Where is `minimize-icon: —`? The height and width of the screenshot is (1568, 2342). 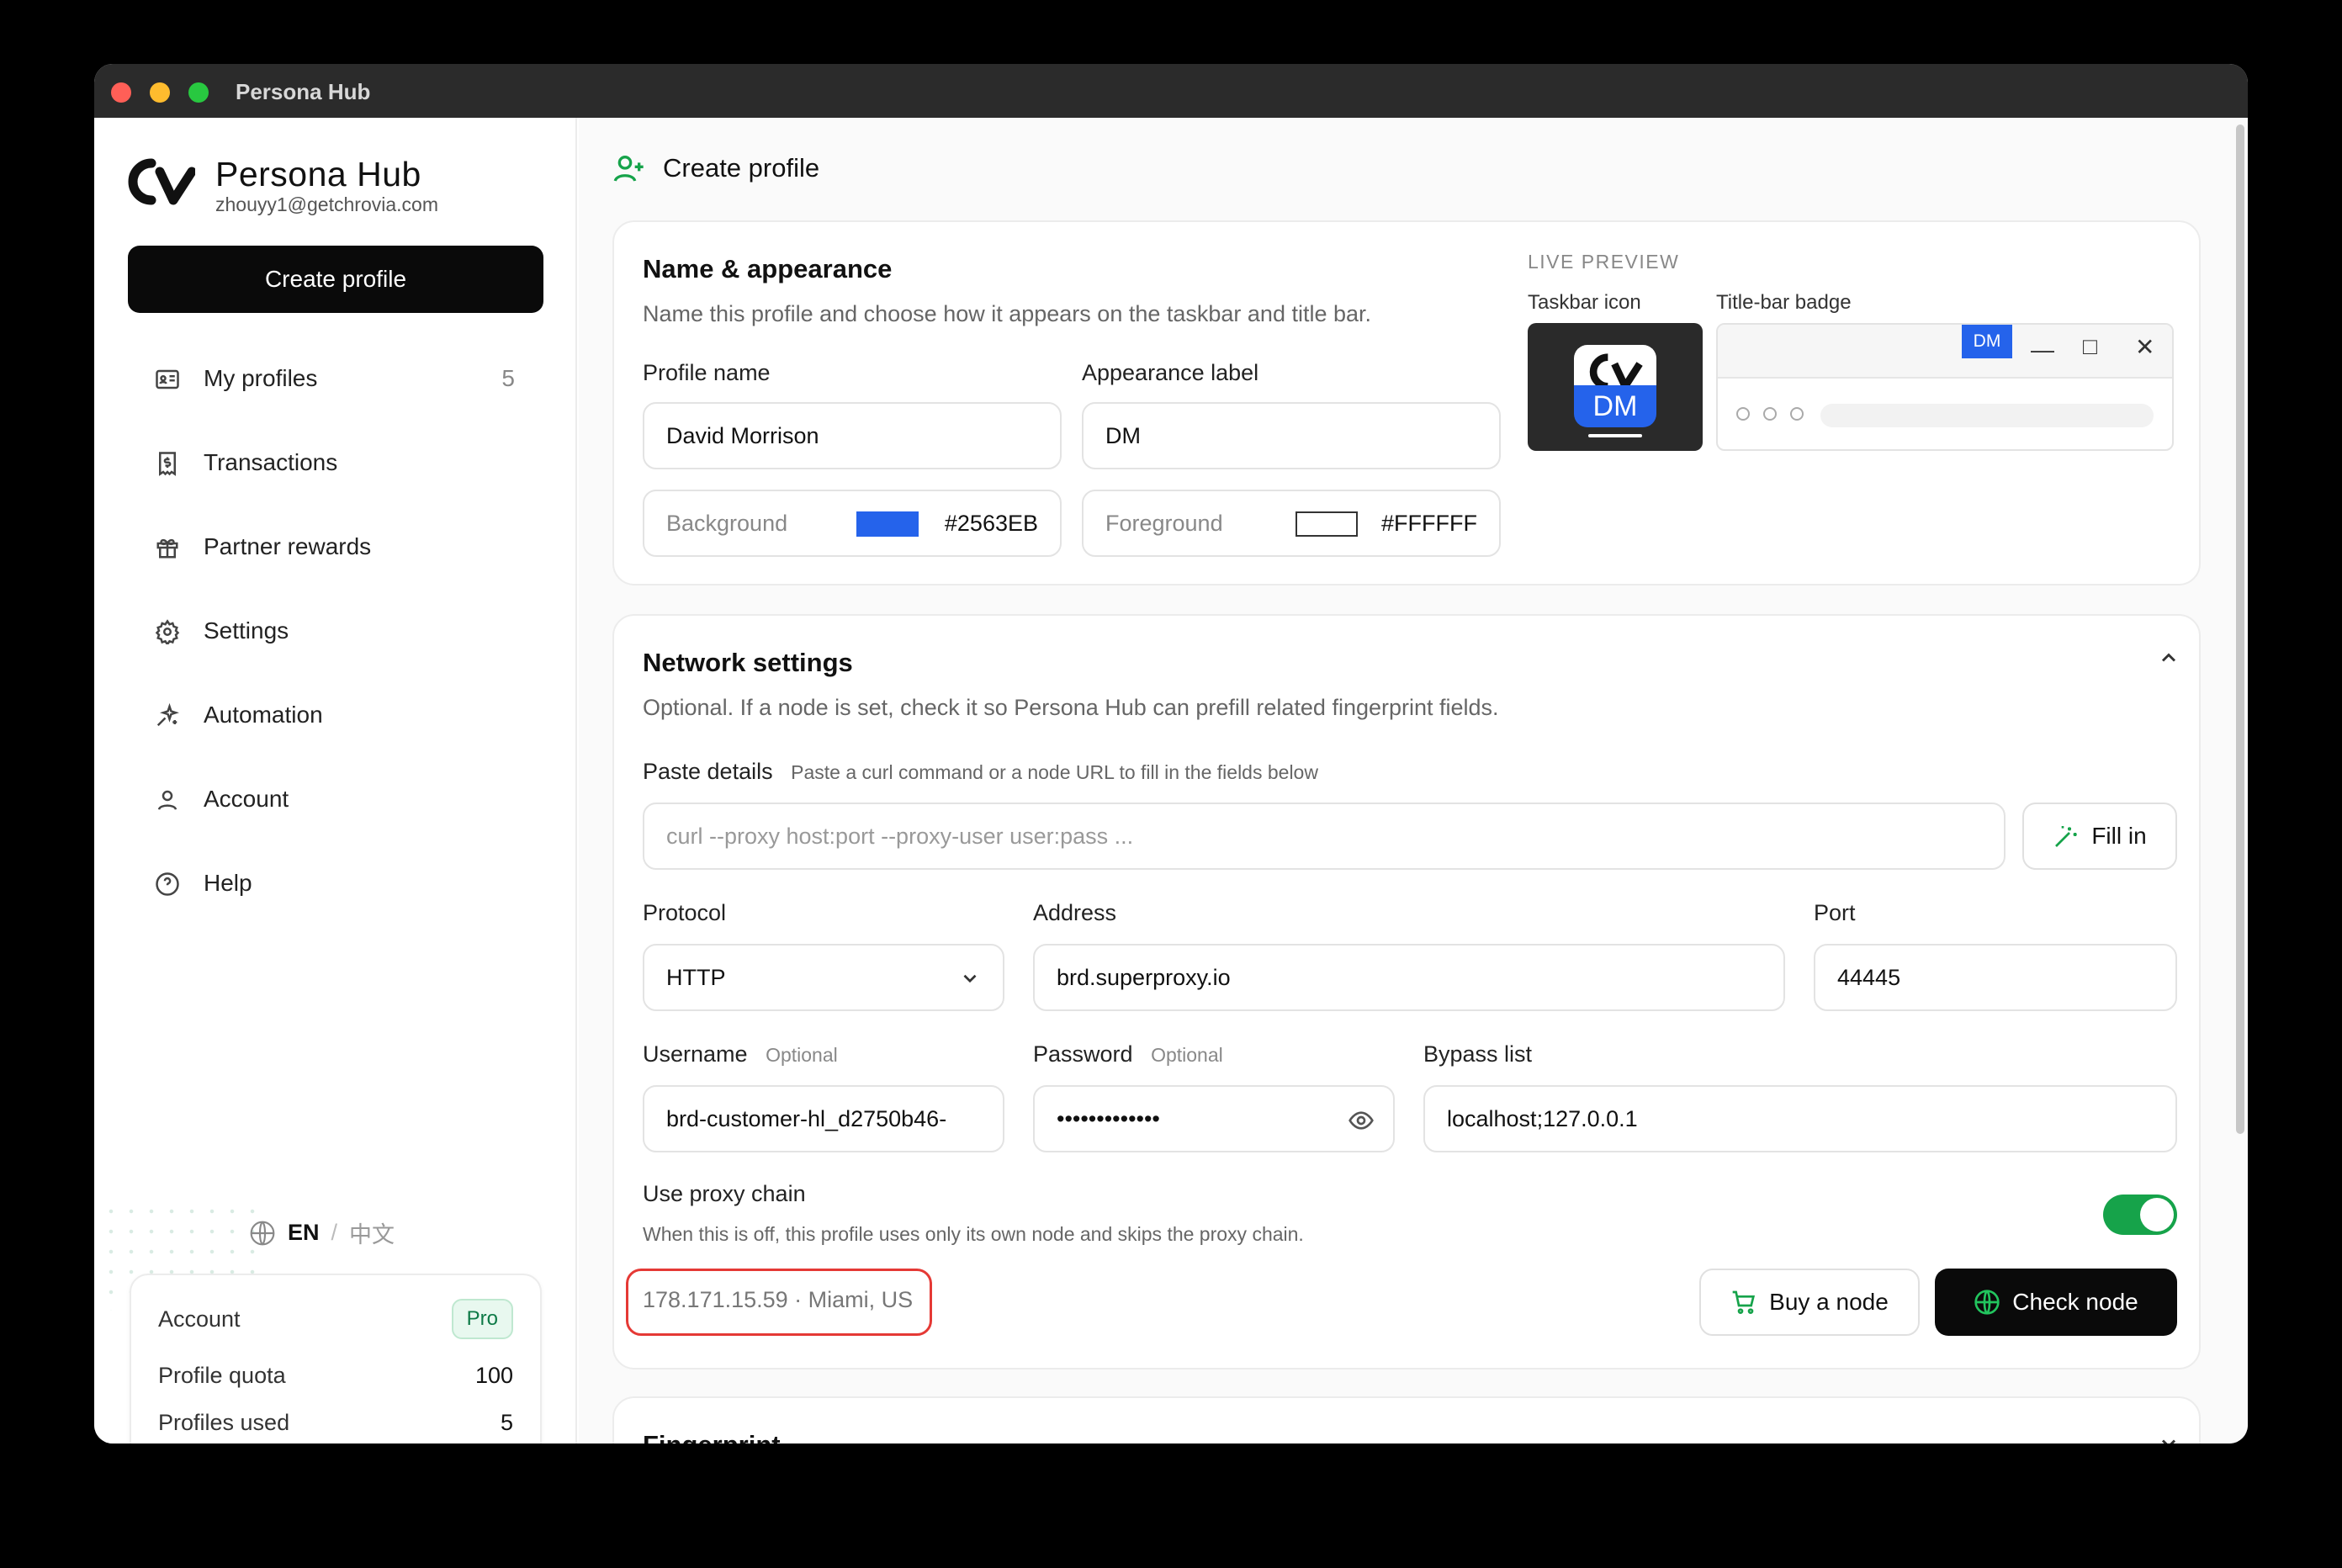
minimize-icon: — is located at coordinates (2042, 349).